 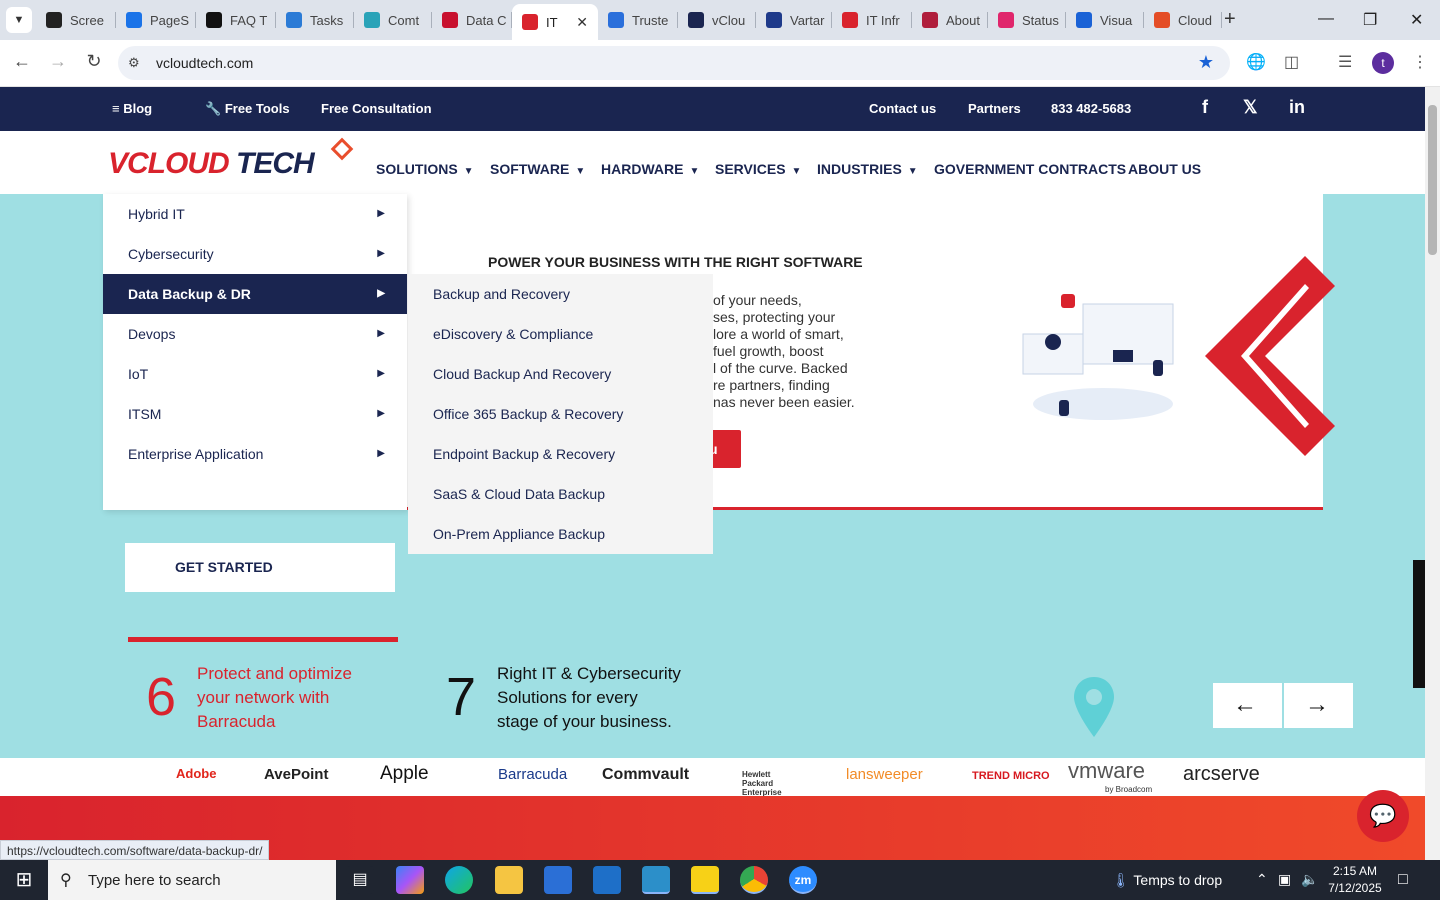 I want to click on extensions-icon: ◫, so click(x=1291, y=62).